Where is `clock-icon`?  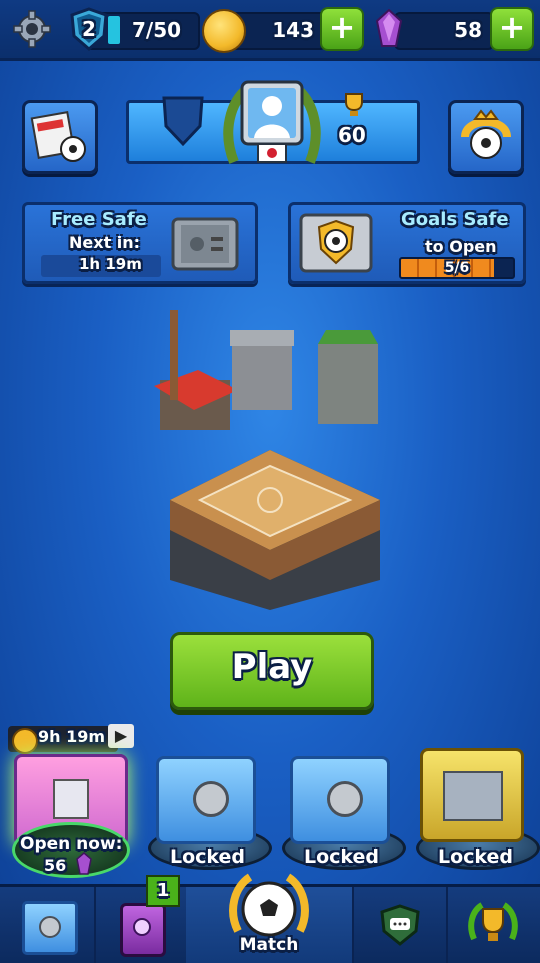 clock-icon is located at coordinates (25, 741).